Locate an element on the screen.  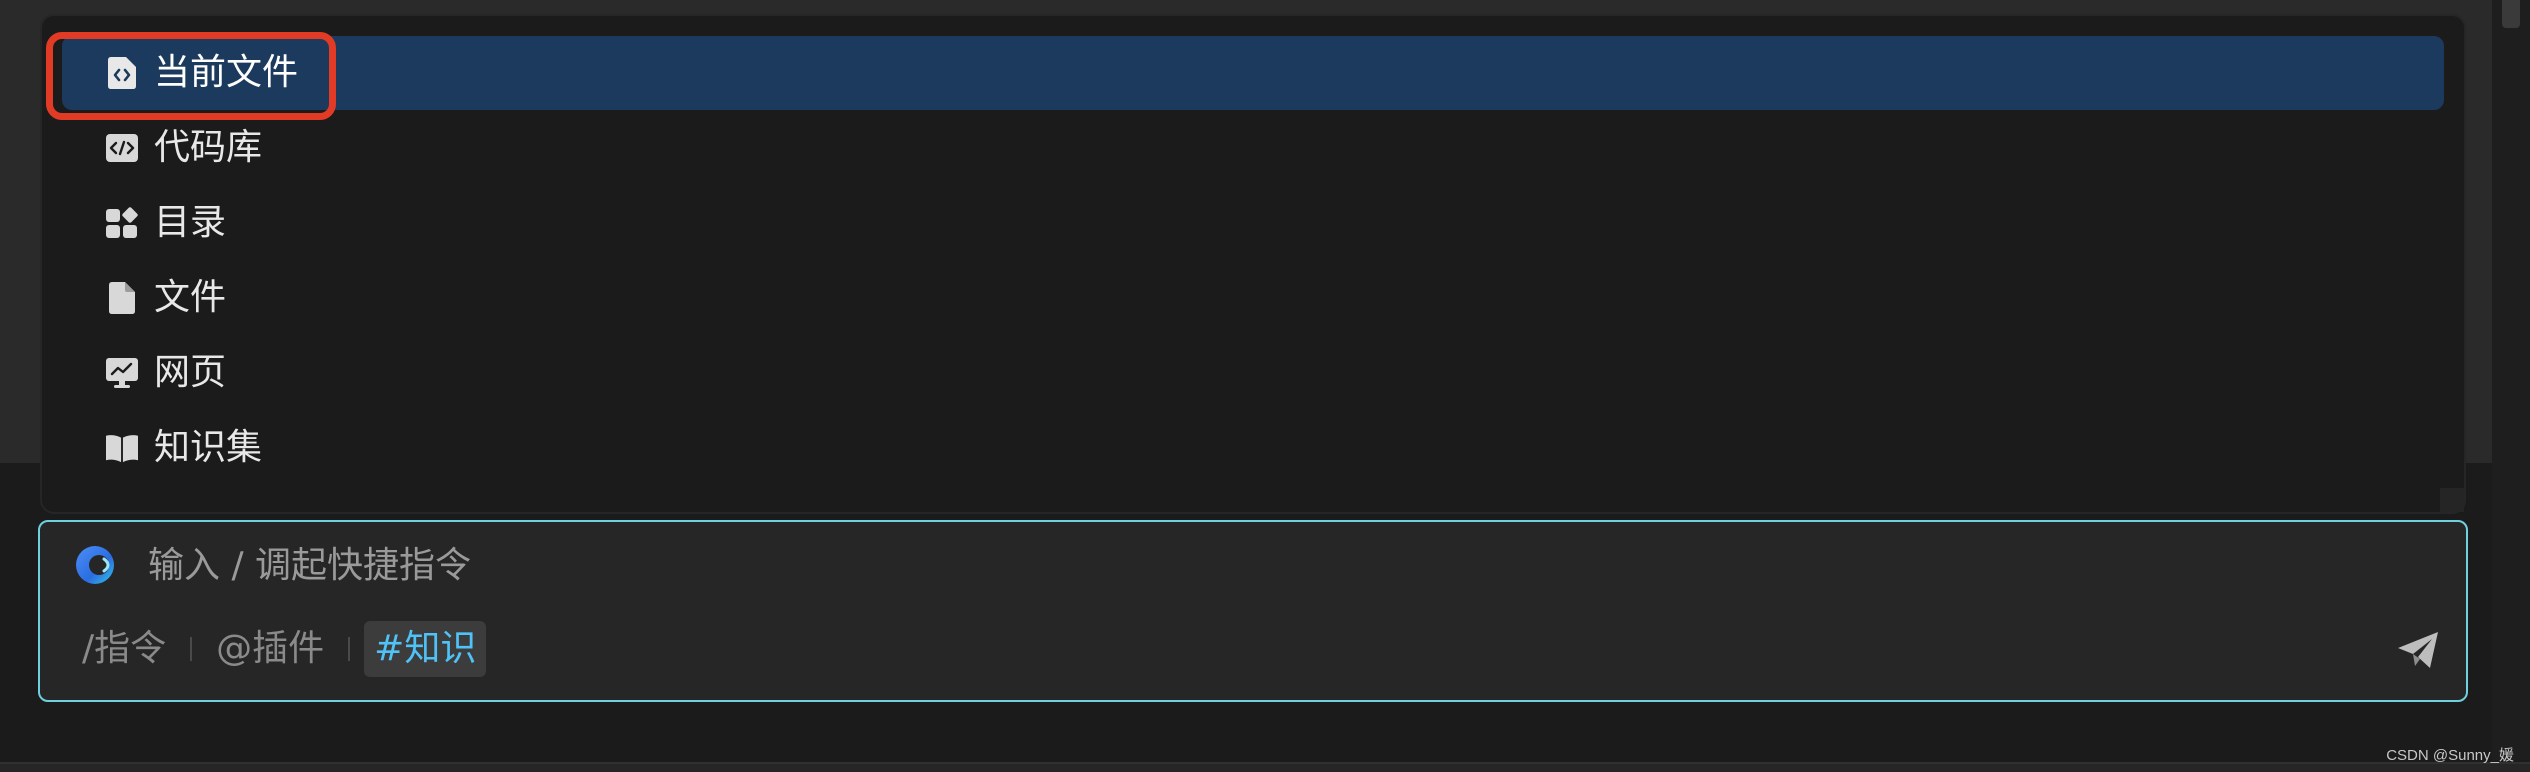
file-icon is located at coordinates (122, 298).